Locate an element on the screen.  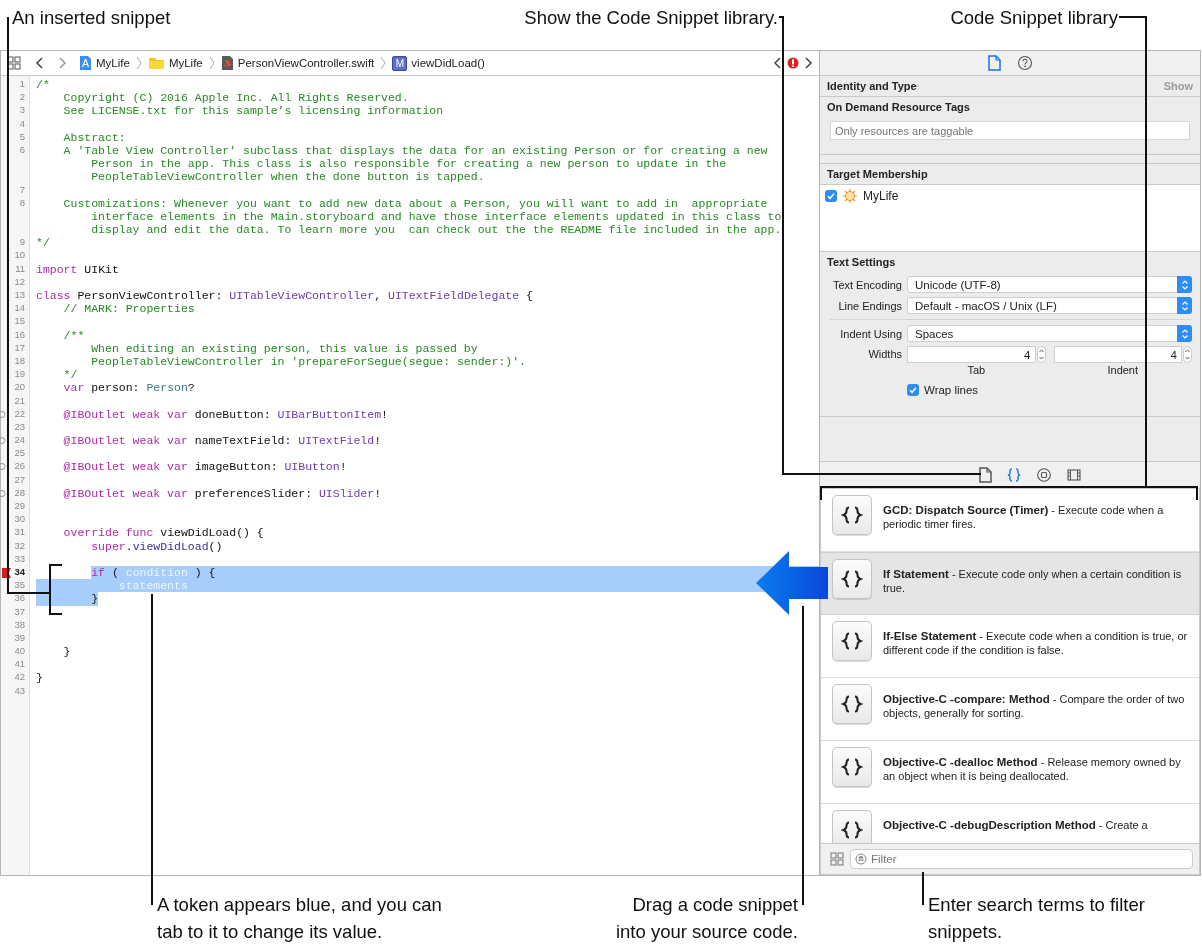
code-line: // MARK: Properties is located at coordinates (128, 309).